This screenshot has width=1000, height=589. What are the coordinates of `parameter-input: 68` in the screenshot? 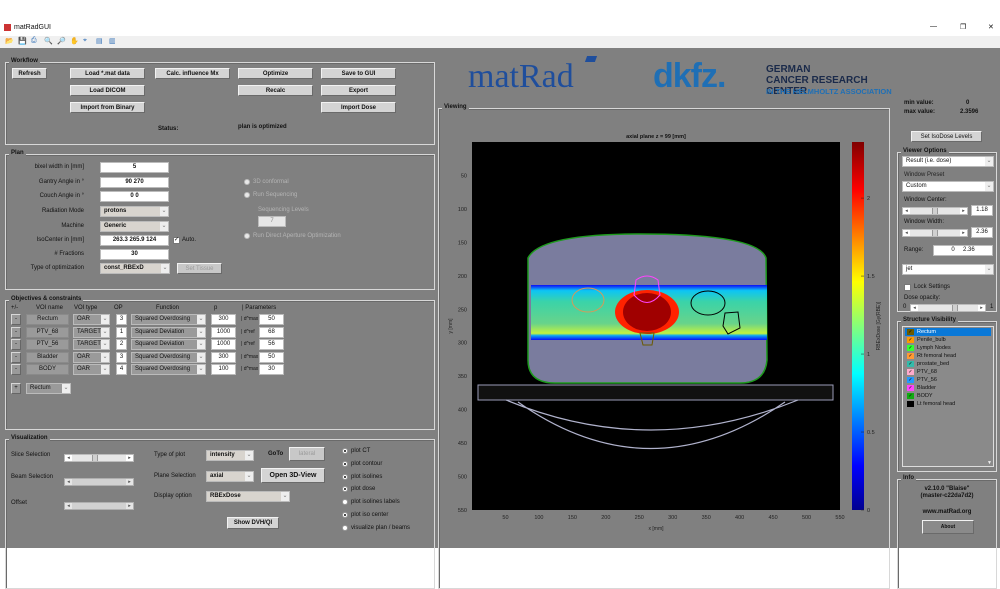 It's located at (271, 332).